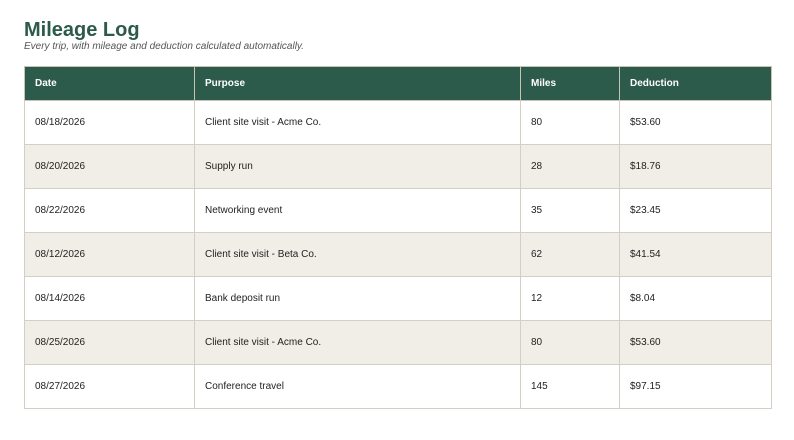 The width and height of the screenshot is (794, 440). I want to click on cell-miles: 62, so click(570, 254).